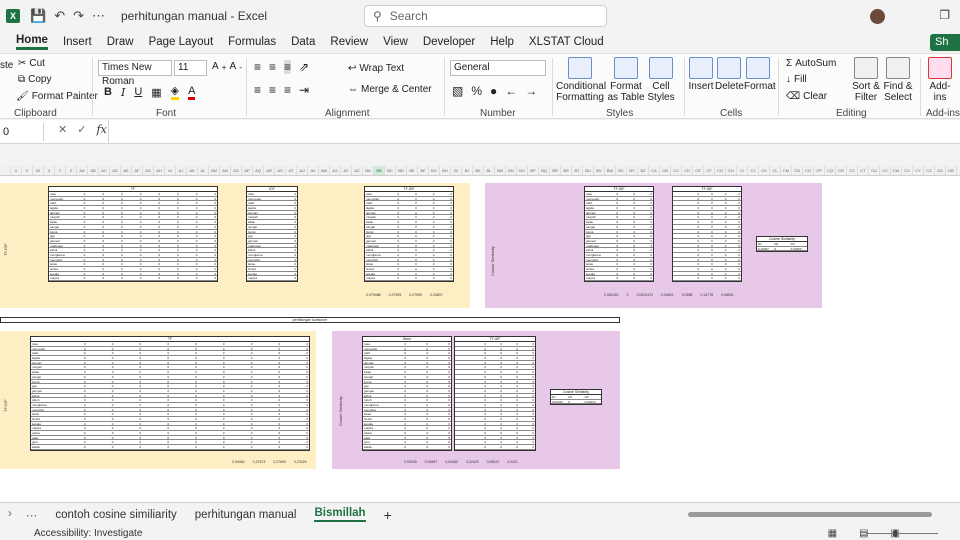  I want to click on tab-home: Home, so click(32, 42).